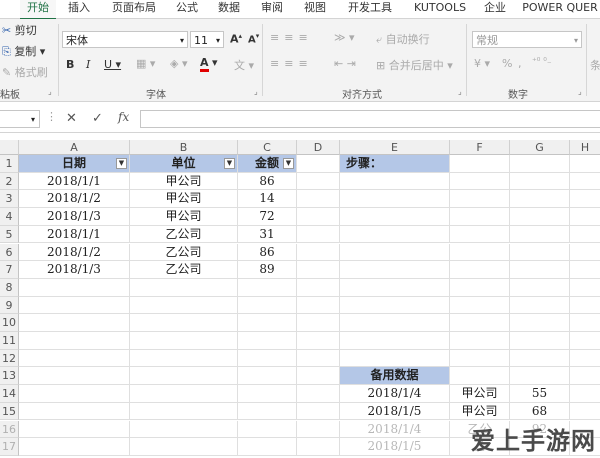  Describe the element at coordinates (267, 217) in the screenshot. I see `data-cell: 72` at that location.